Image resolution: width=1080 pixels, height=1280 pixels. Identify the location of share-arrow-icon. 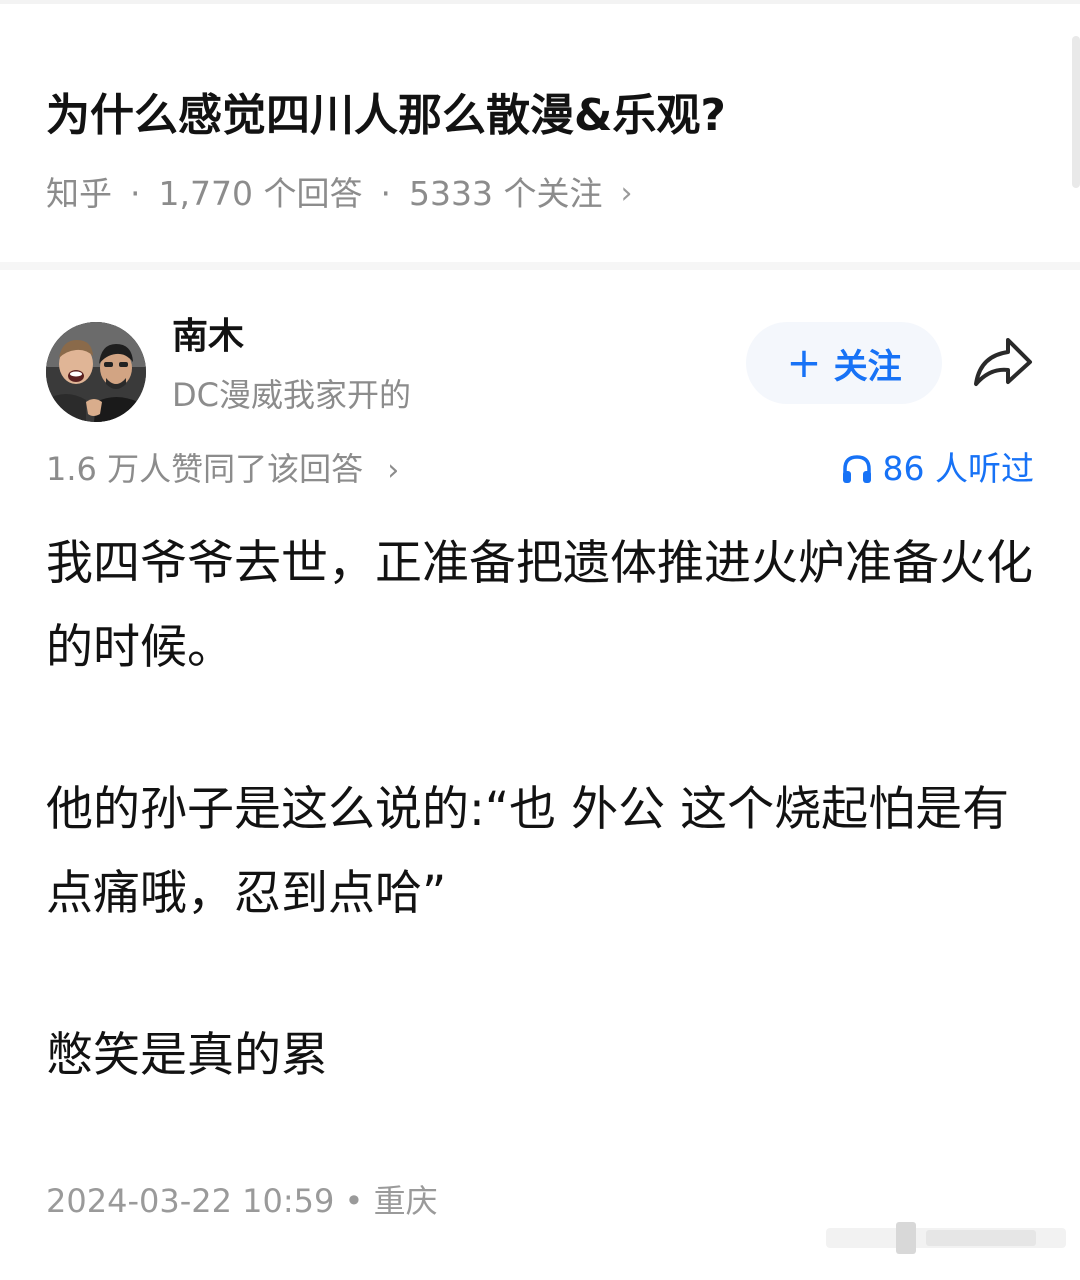
(1003, 362).